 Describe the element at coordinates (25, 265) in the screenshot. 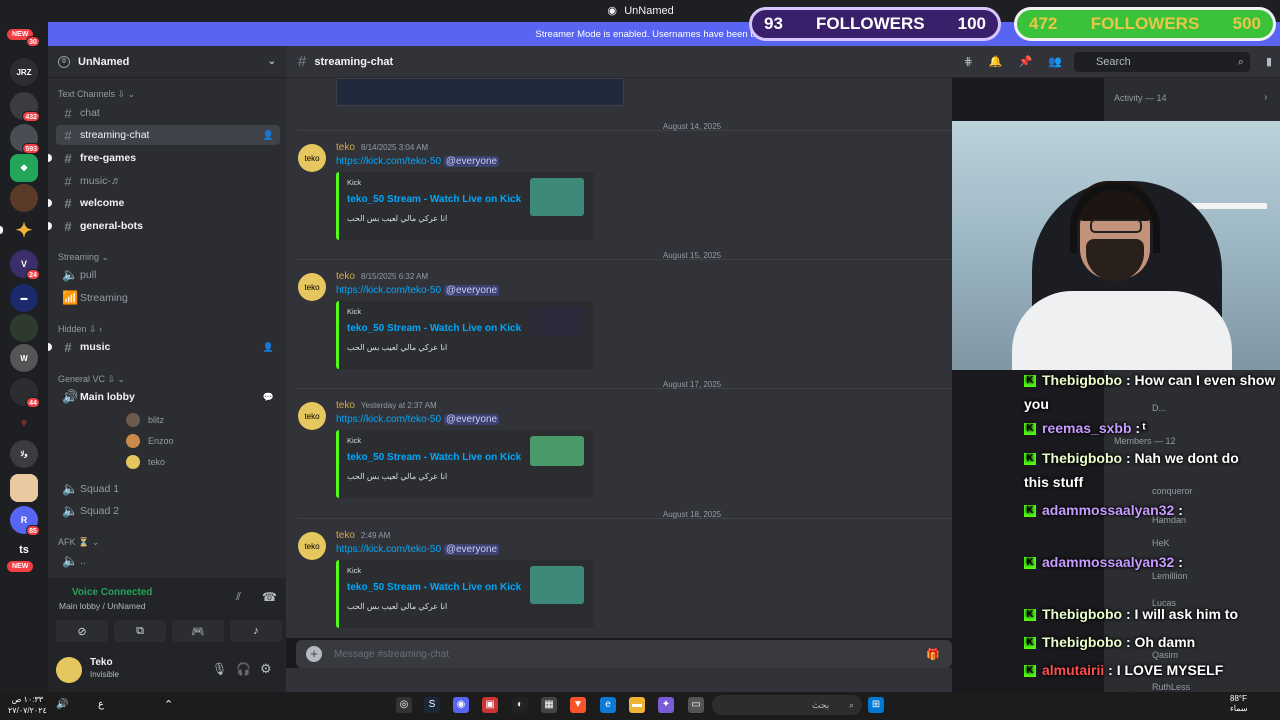

I see `v-server-icon: V 24` at that location.